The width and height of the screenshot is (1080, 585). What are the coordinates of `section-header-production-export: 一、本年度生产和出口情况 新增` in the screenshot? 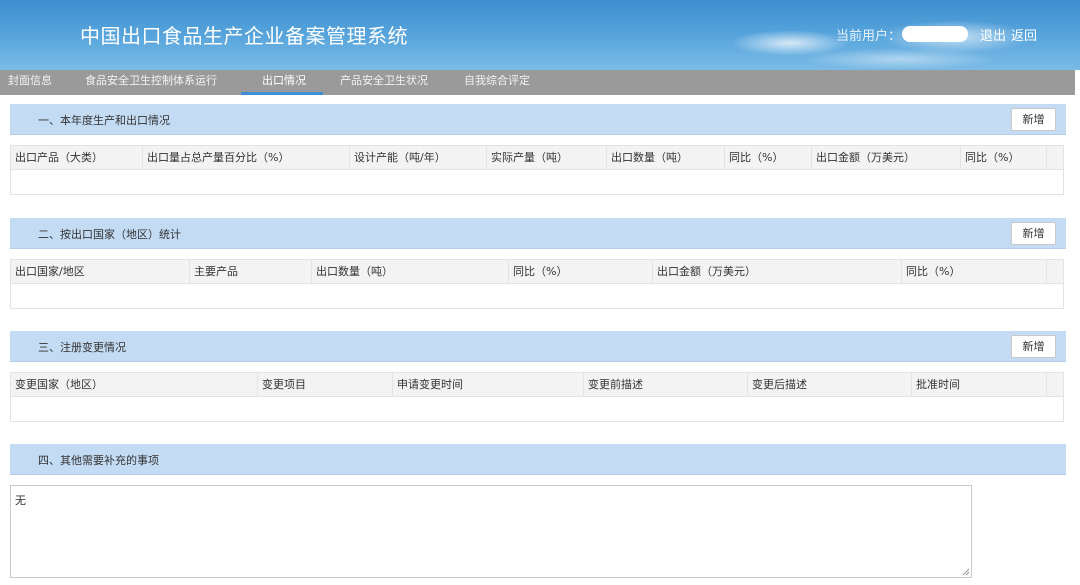 It's located at (538, 119).